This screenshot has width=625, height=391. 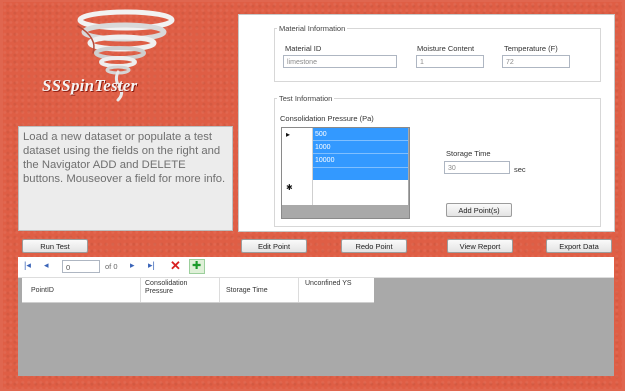 What do you see at coordinates (468, 153) in the screenshot?
I see `storage-time-label: Storage Time` at bounding box center [468, 153].